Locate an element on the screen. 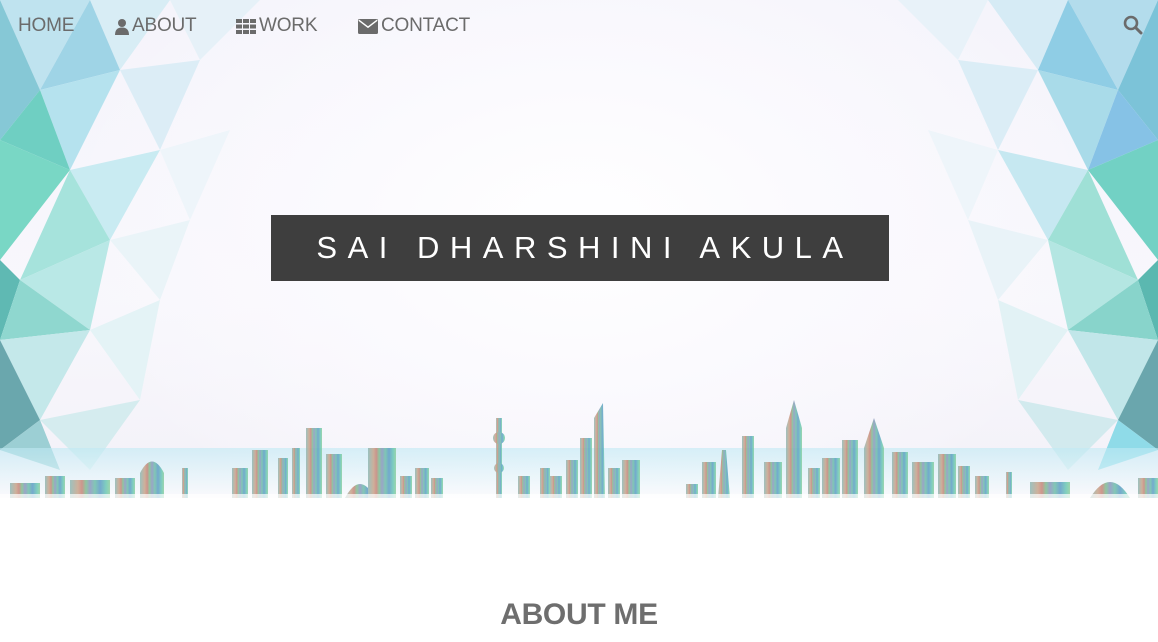 The width and height of the screenshot is (1158, 642). nav-about-link: ABOUT is located at coordinates (156, 26).